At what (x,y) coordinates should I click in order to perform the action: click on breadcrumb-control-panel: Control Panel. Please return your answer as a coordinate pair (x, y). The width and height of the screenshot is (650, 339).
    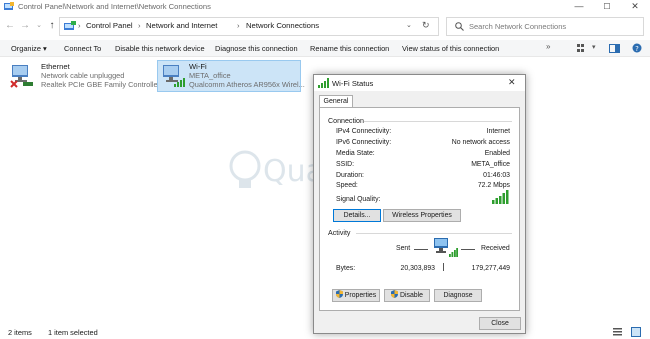
    Looking at the image, I should click on (109, 25).